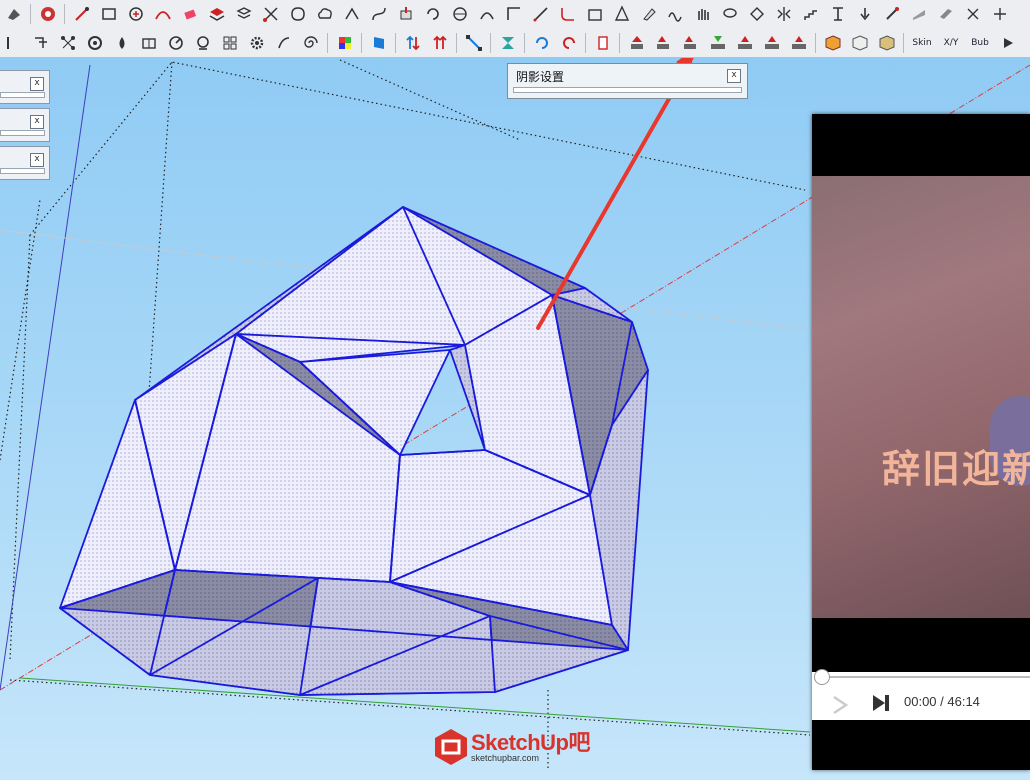 This screenshot has width=1030, height=780. Describe the element at coordinates (14, 43) in the screenshot. I see `ruler-icon` at that location.